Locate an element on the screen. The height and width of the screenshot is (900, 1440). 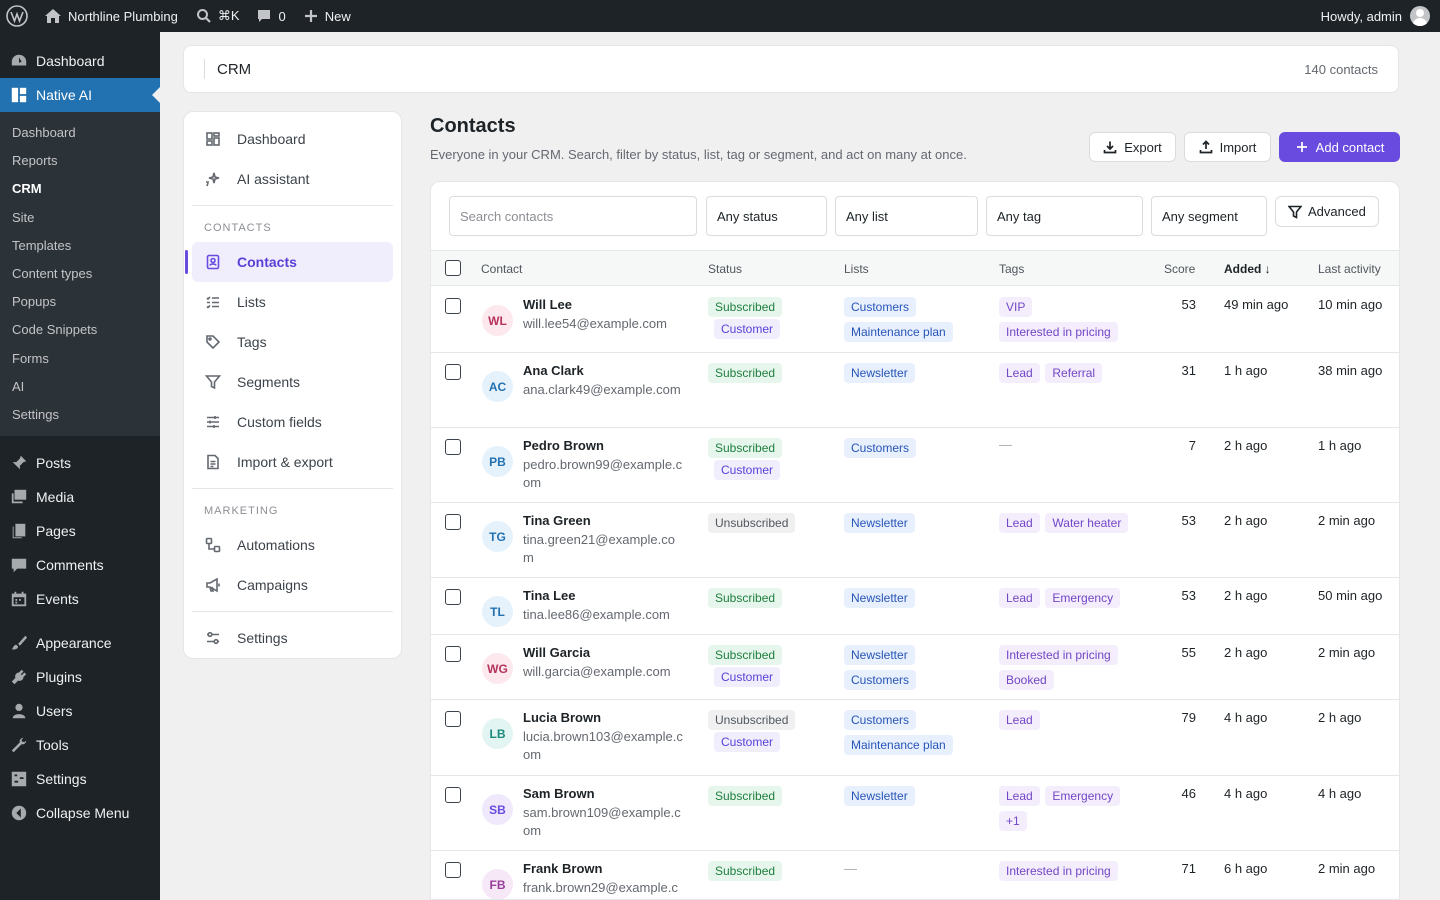
menu-appearance: Appearance is located at coordinates (80, 643).